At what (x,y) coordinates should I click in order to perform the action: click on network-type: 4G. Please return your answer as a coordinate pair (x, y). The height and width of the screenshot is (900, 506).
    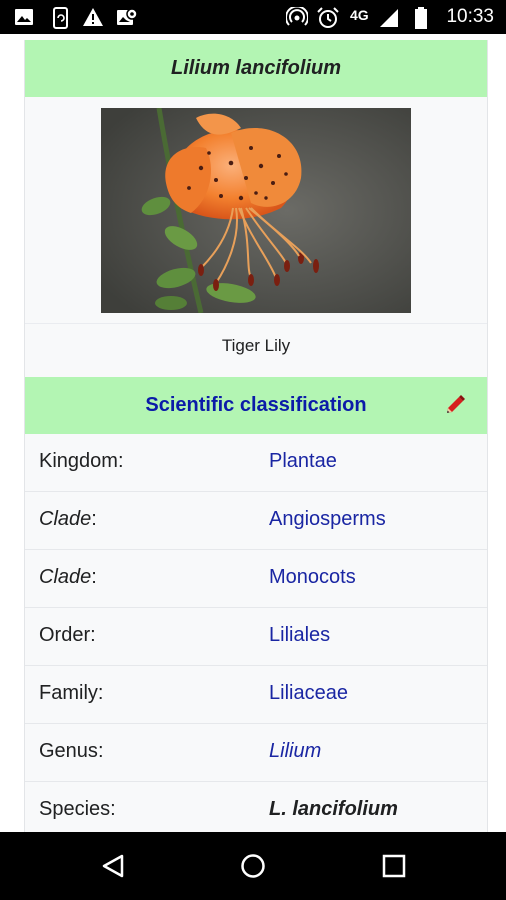
    Looking at the image, I should click on (359, 15).